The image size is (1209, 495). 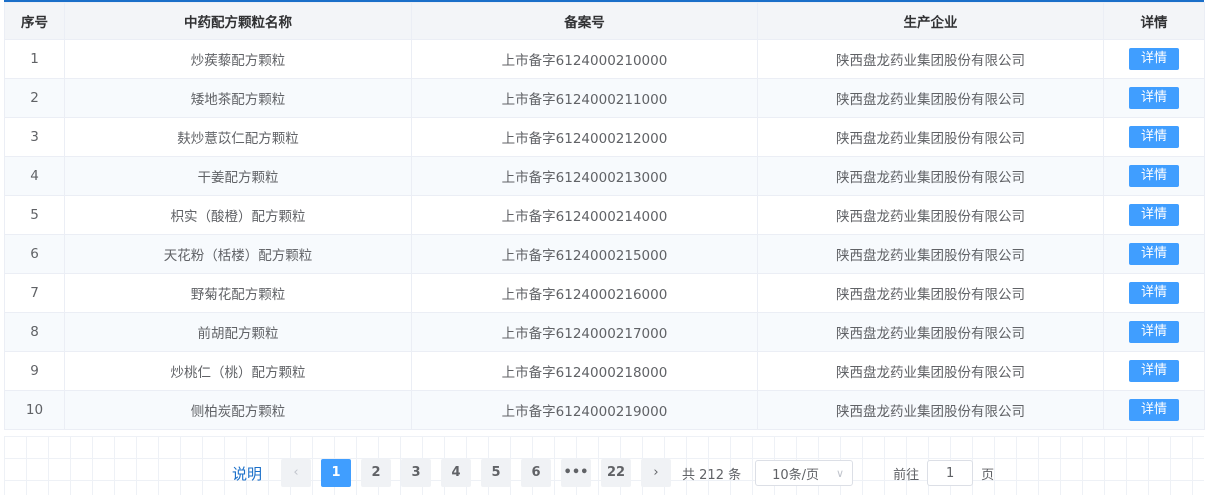 I want to click on goto-suffix: 页, so click(x=988, y=475).